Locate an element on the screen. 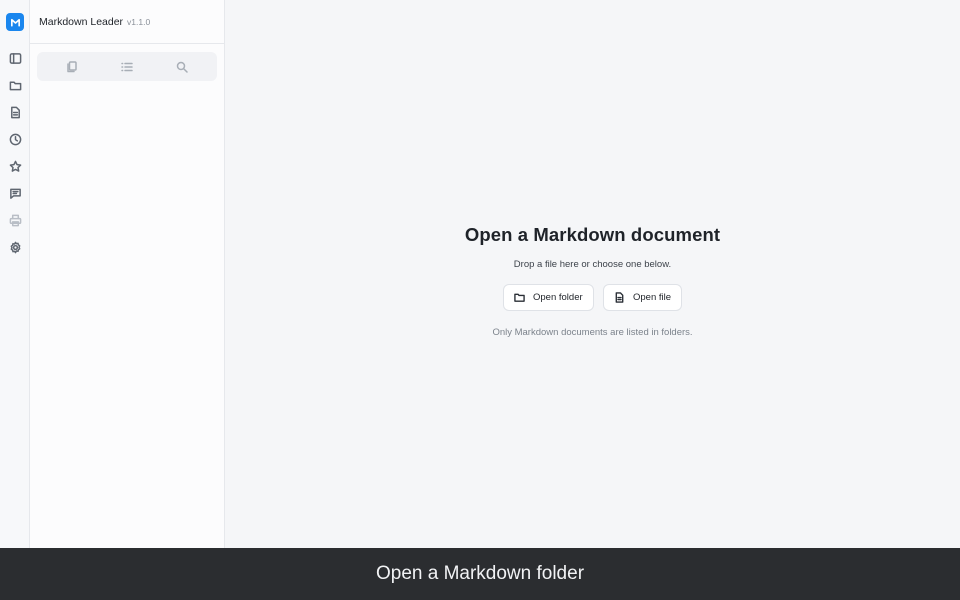 The width and height of the screenshot is (960, 600). outline-list-icon is located at coordinates (127, 66).